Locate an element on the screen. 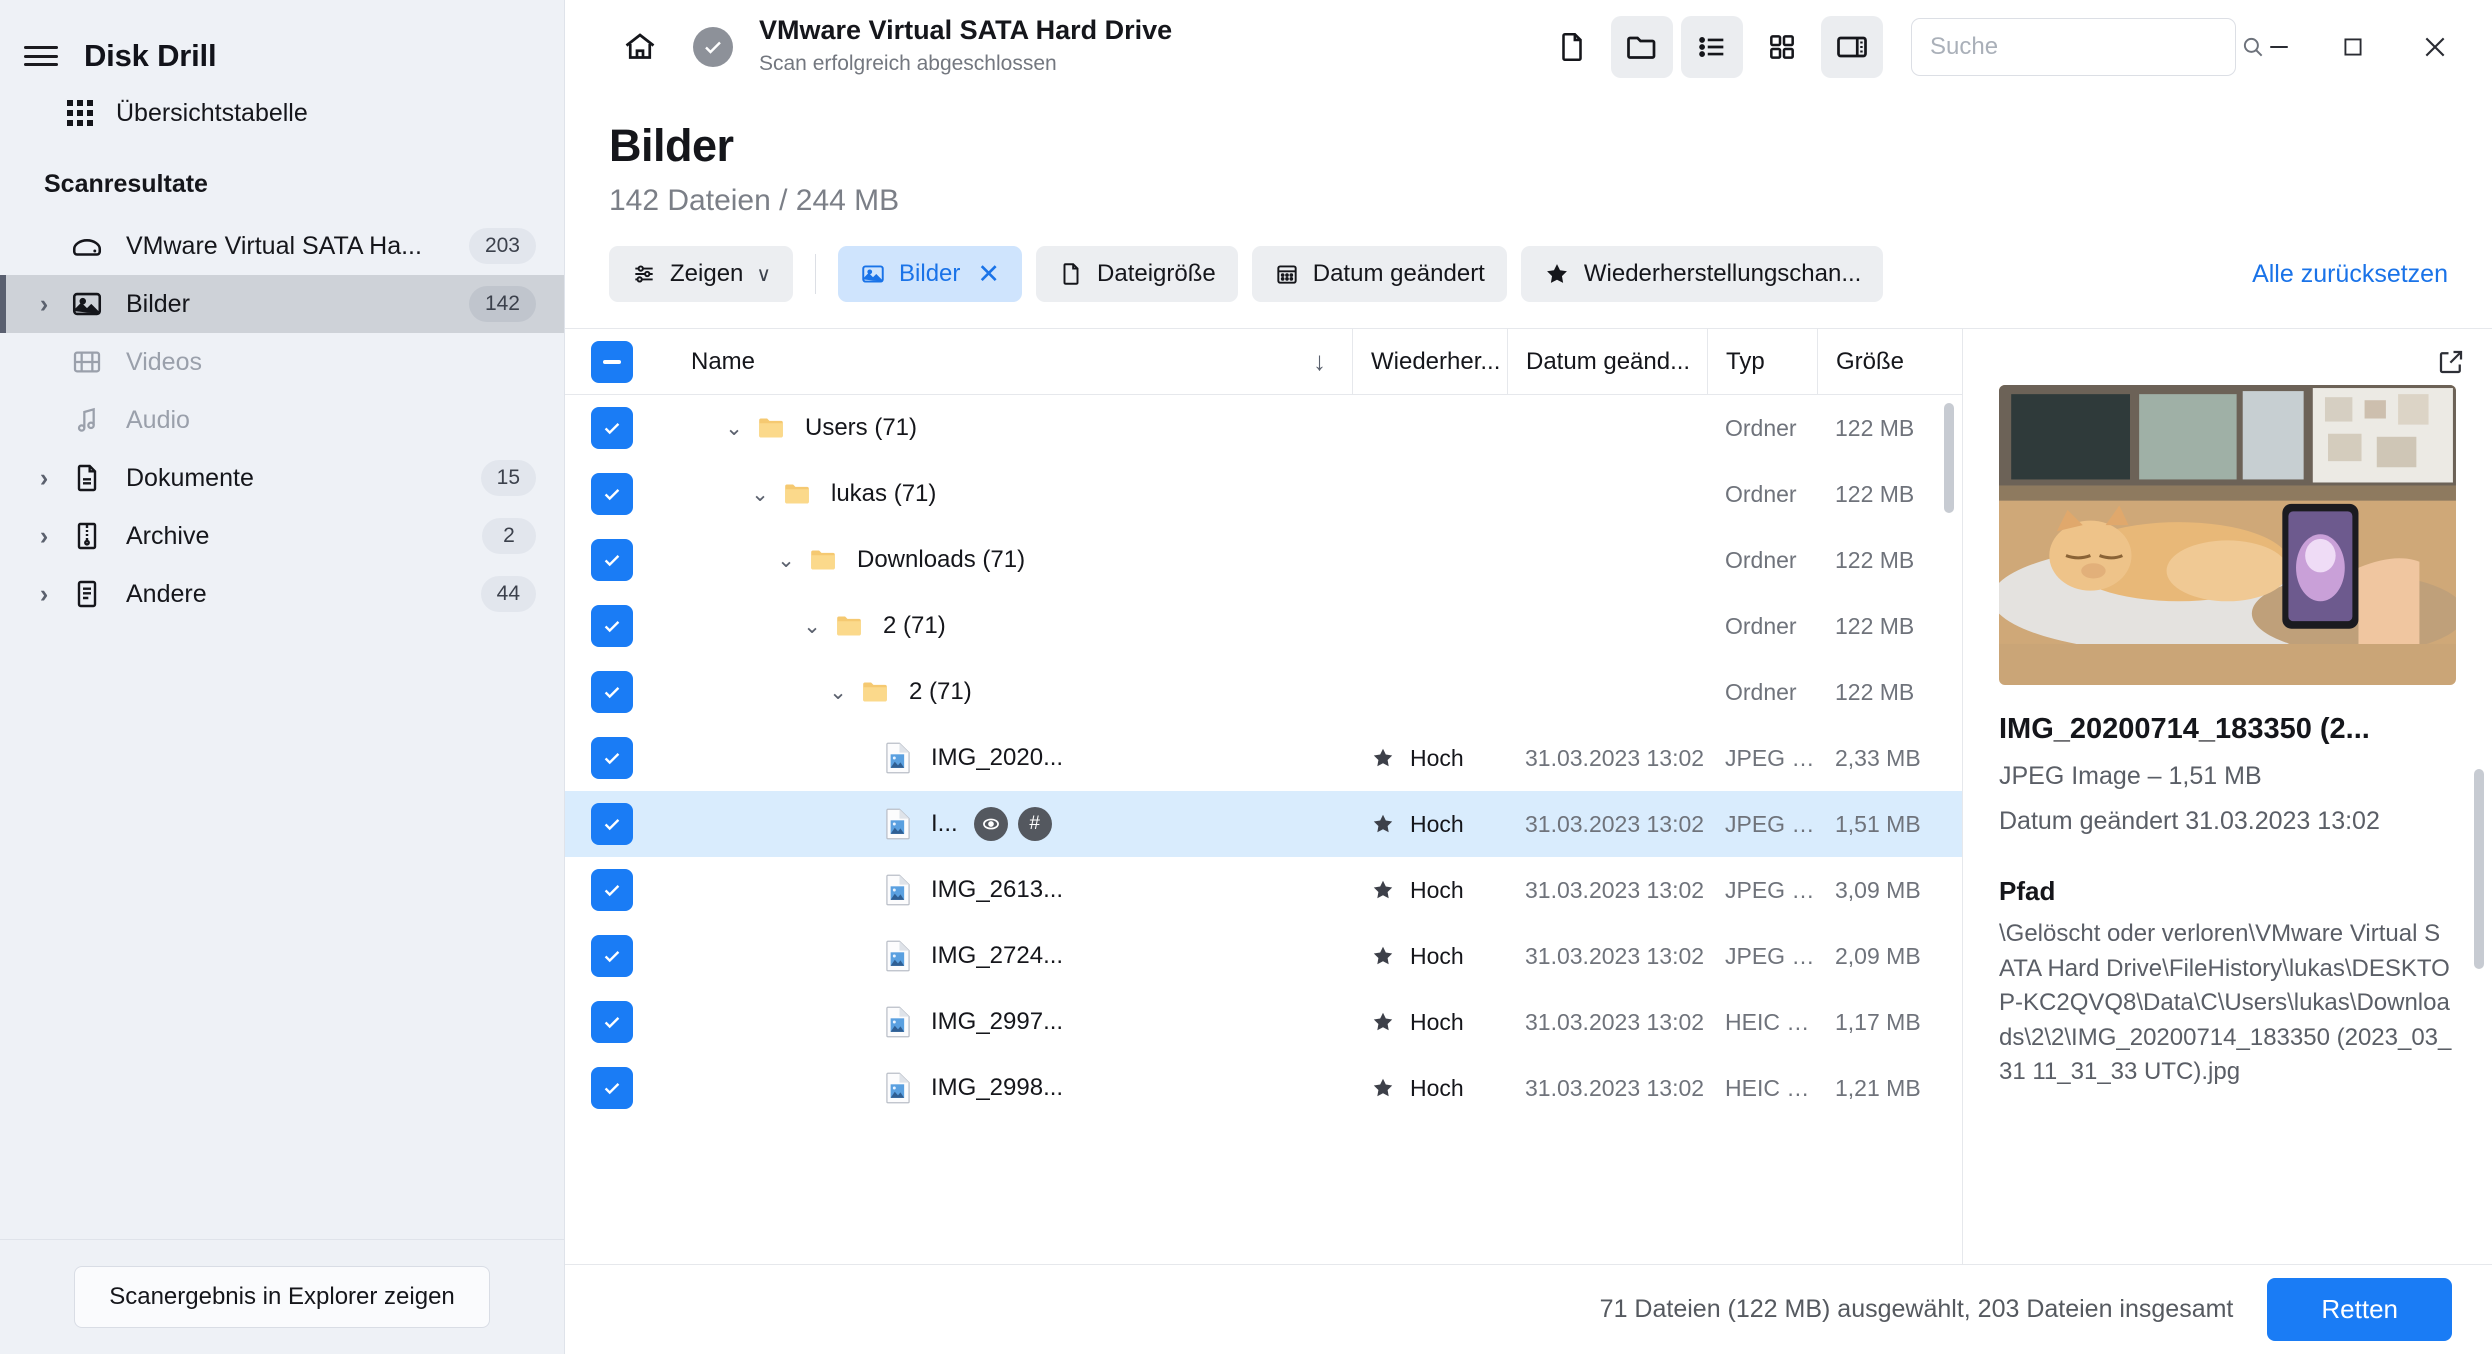 This screenshot has height=1354, width=2492. reset-all-link: Alle zurücksetzen is located at coordinates (2350, 274).